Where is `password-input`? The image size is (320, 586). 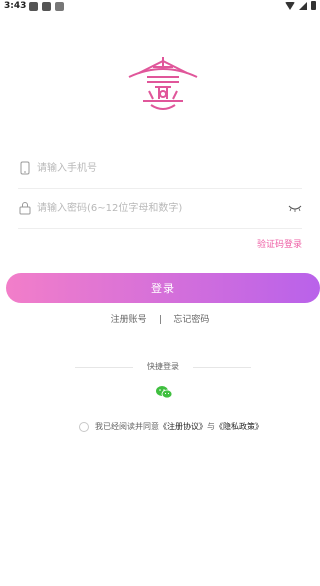 password-input is located at coordinates (162, 208).